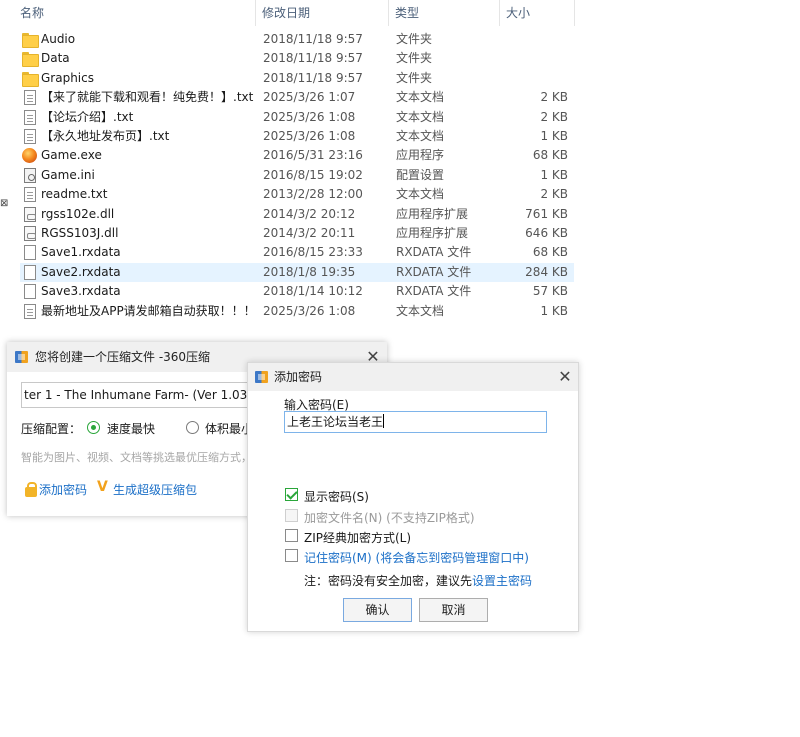 This screenshot has height=737, width=800. I want to click on set-master-password-link: 设置主密码, so click(502, 581).